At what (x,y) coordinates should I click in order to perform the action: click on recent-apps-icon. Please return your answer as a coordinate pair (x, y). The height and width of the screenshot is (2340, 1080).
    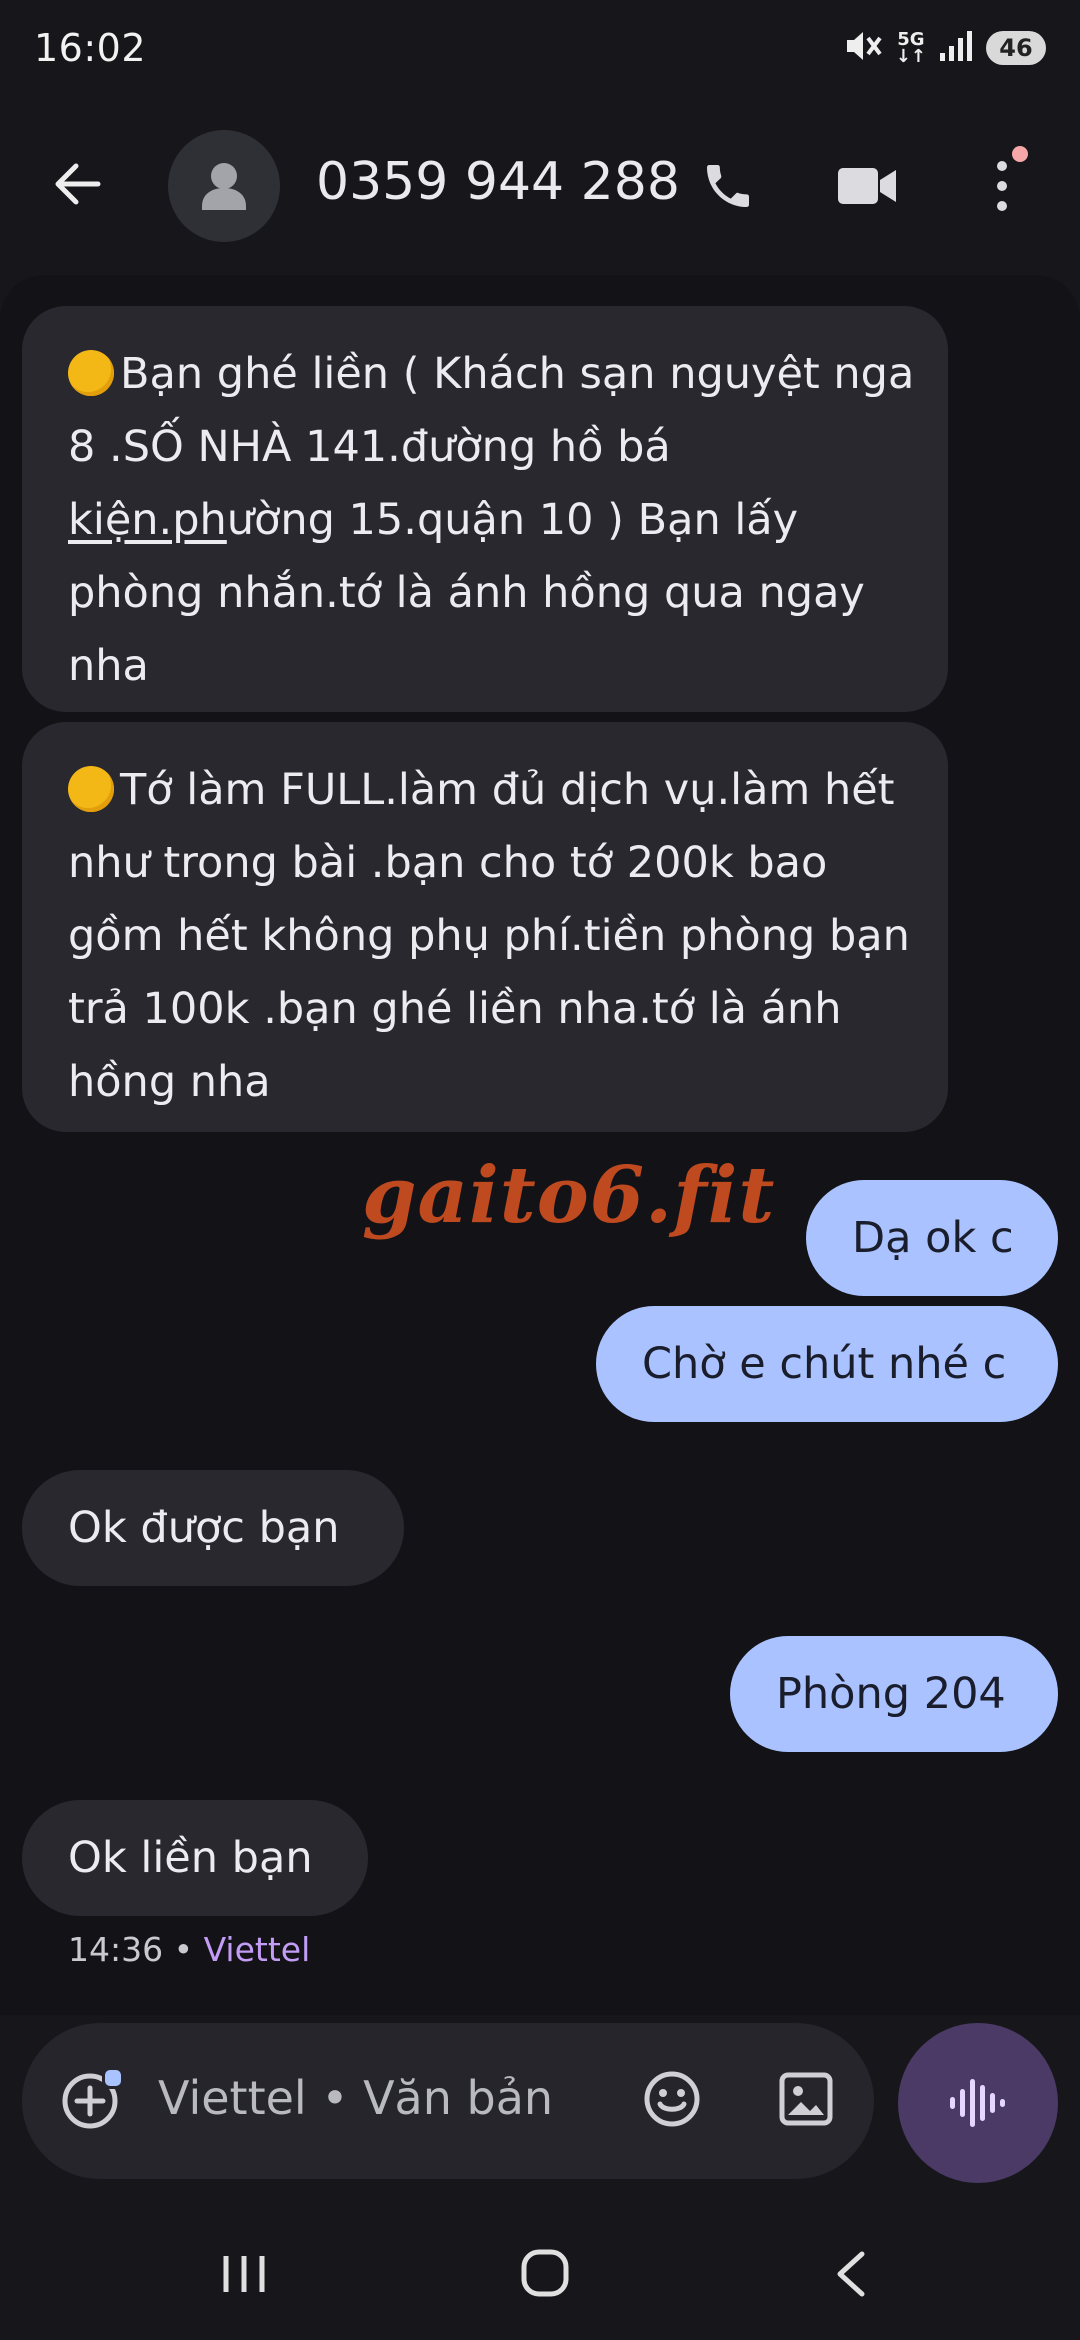
    Looking at the image, I should click on (244, 2276).